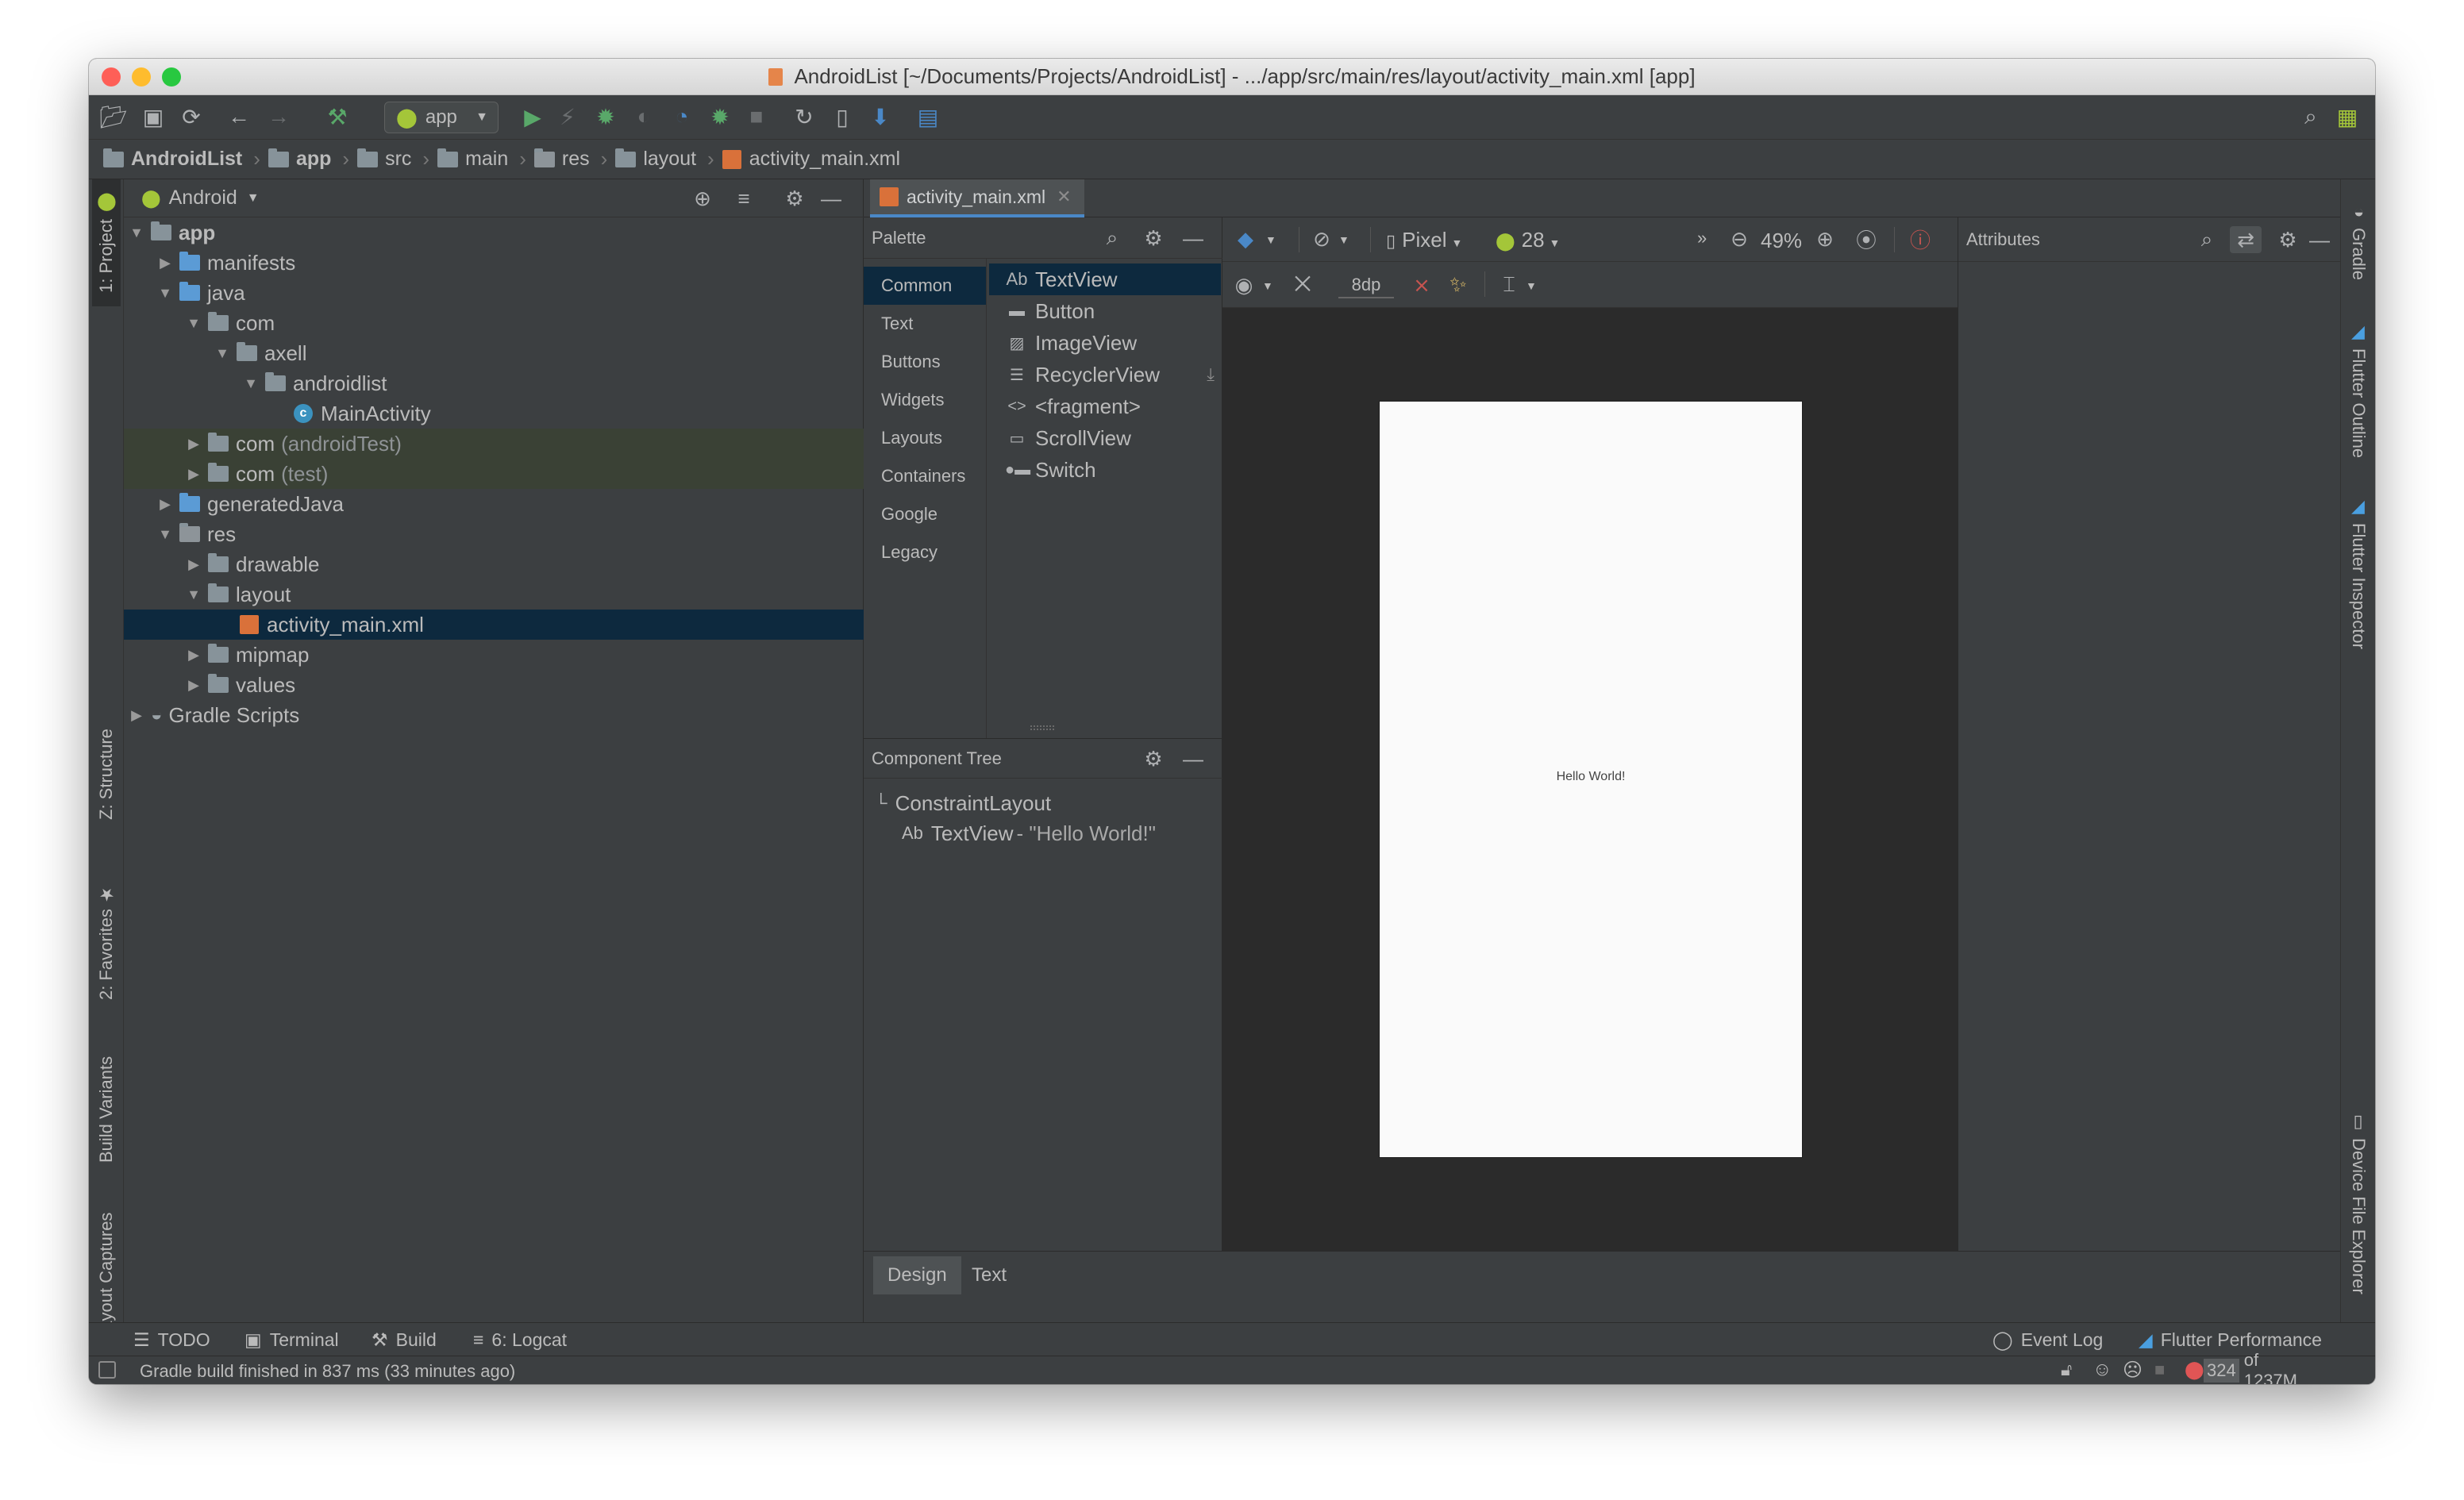 This screenshot has height=1500, width=2464. I want to click on tab-todo: ☰ TODO, so click(171, 1339).